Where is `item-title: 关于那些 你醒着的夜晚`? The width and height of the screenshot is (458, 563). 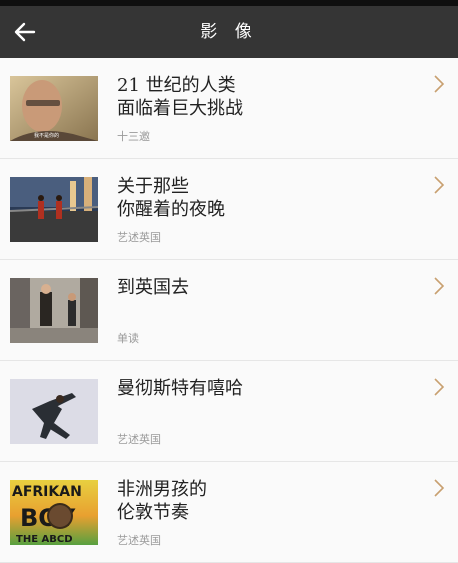 item-title: 关于那些 你醒着的夜晚 is located at coordinates (171, 198).